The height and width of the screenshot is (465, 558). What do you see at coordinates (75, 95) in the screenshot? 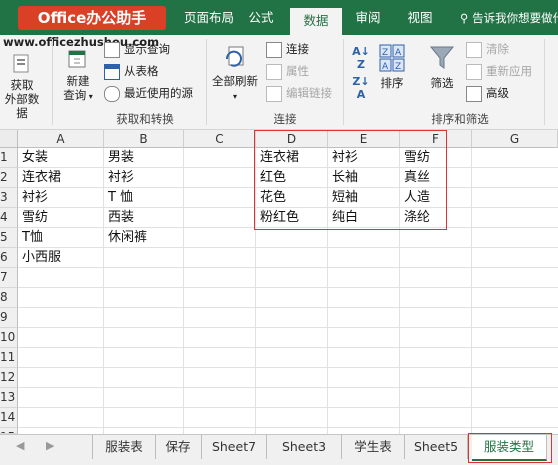
I see `new-query-label-2: 查询` at bounding box center [75, 95].